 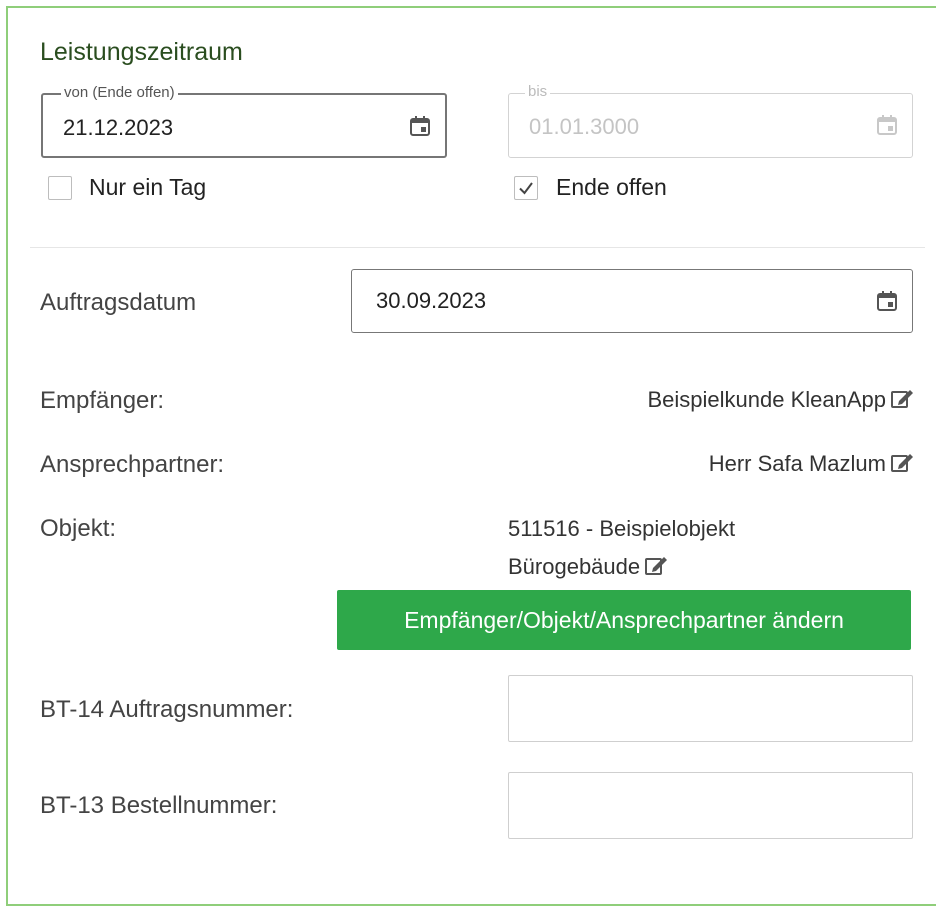 I want to click on order-date-input: 30.09.2023, so click(x=632, y=301).